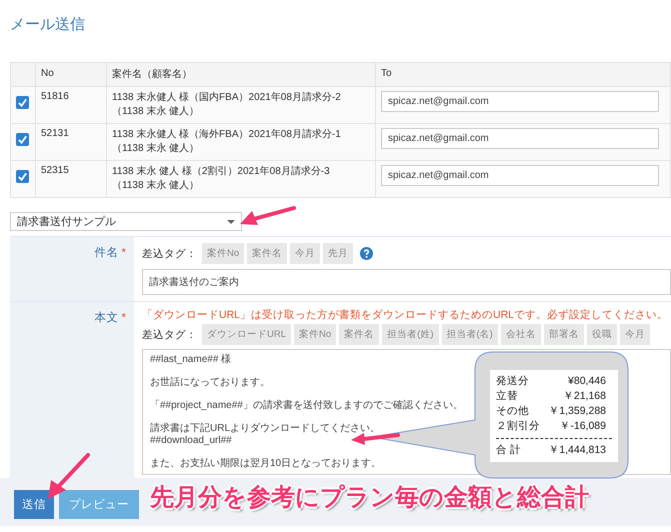 This screenshot has width=671, height=532. I want to click on body-text-line: ##download_url##, so click(191, 441).